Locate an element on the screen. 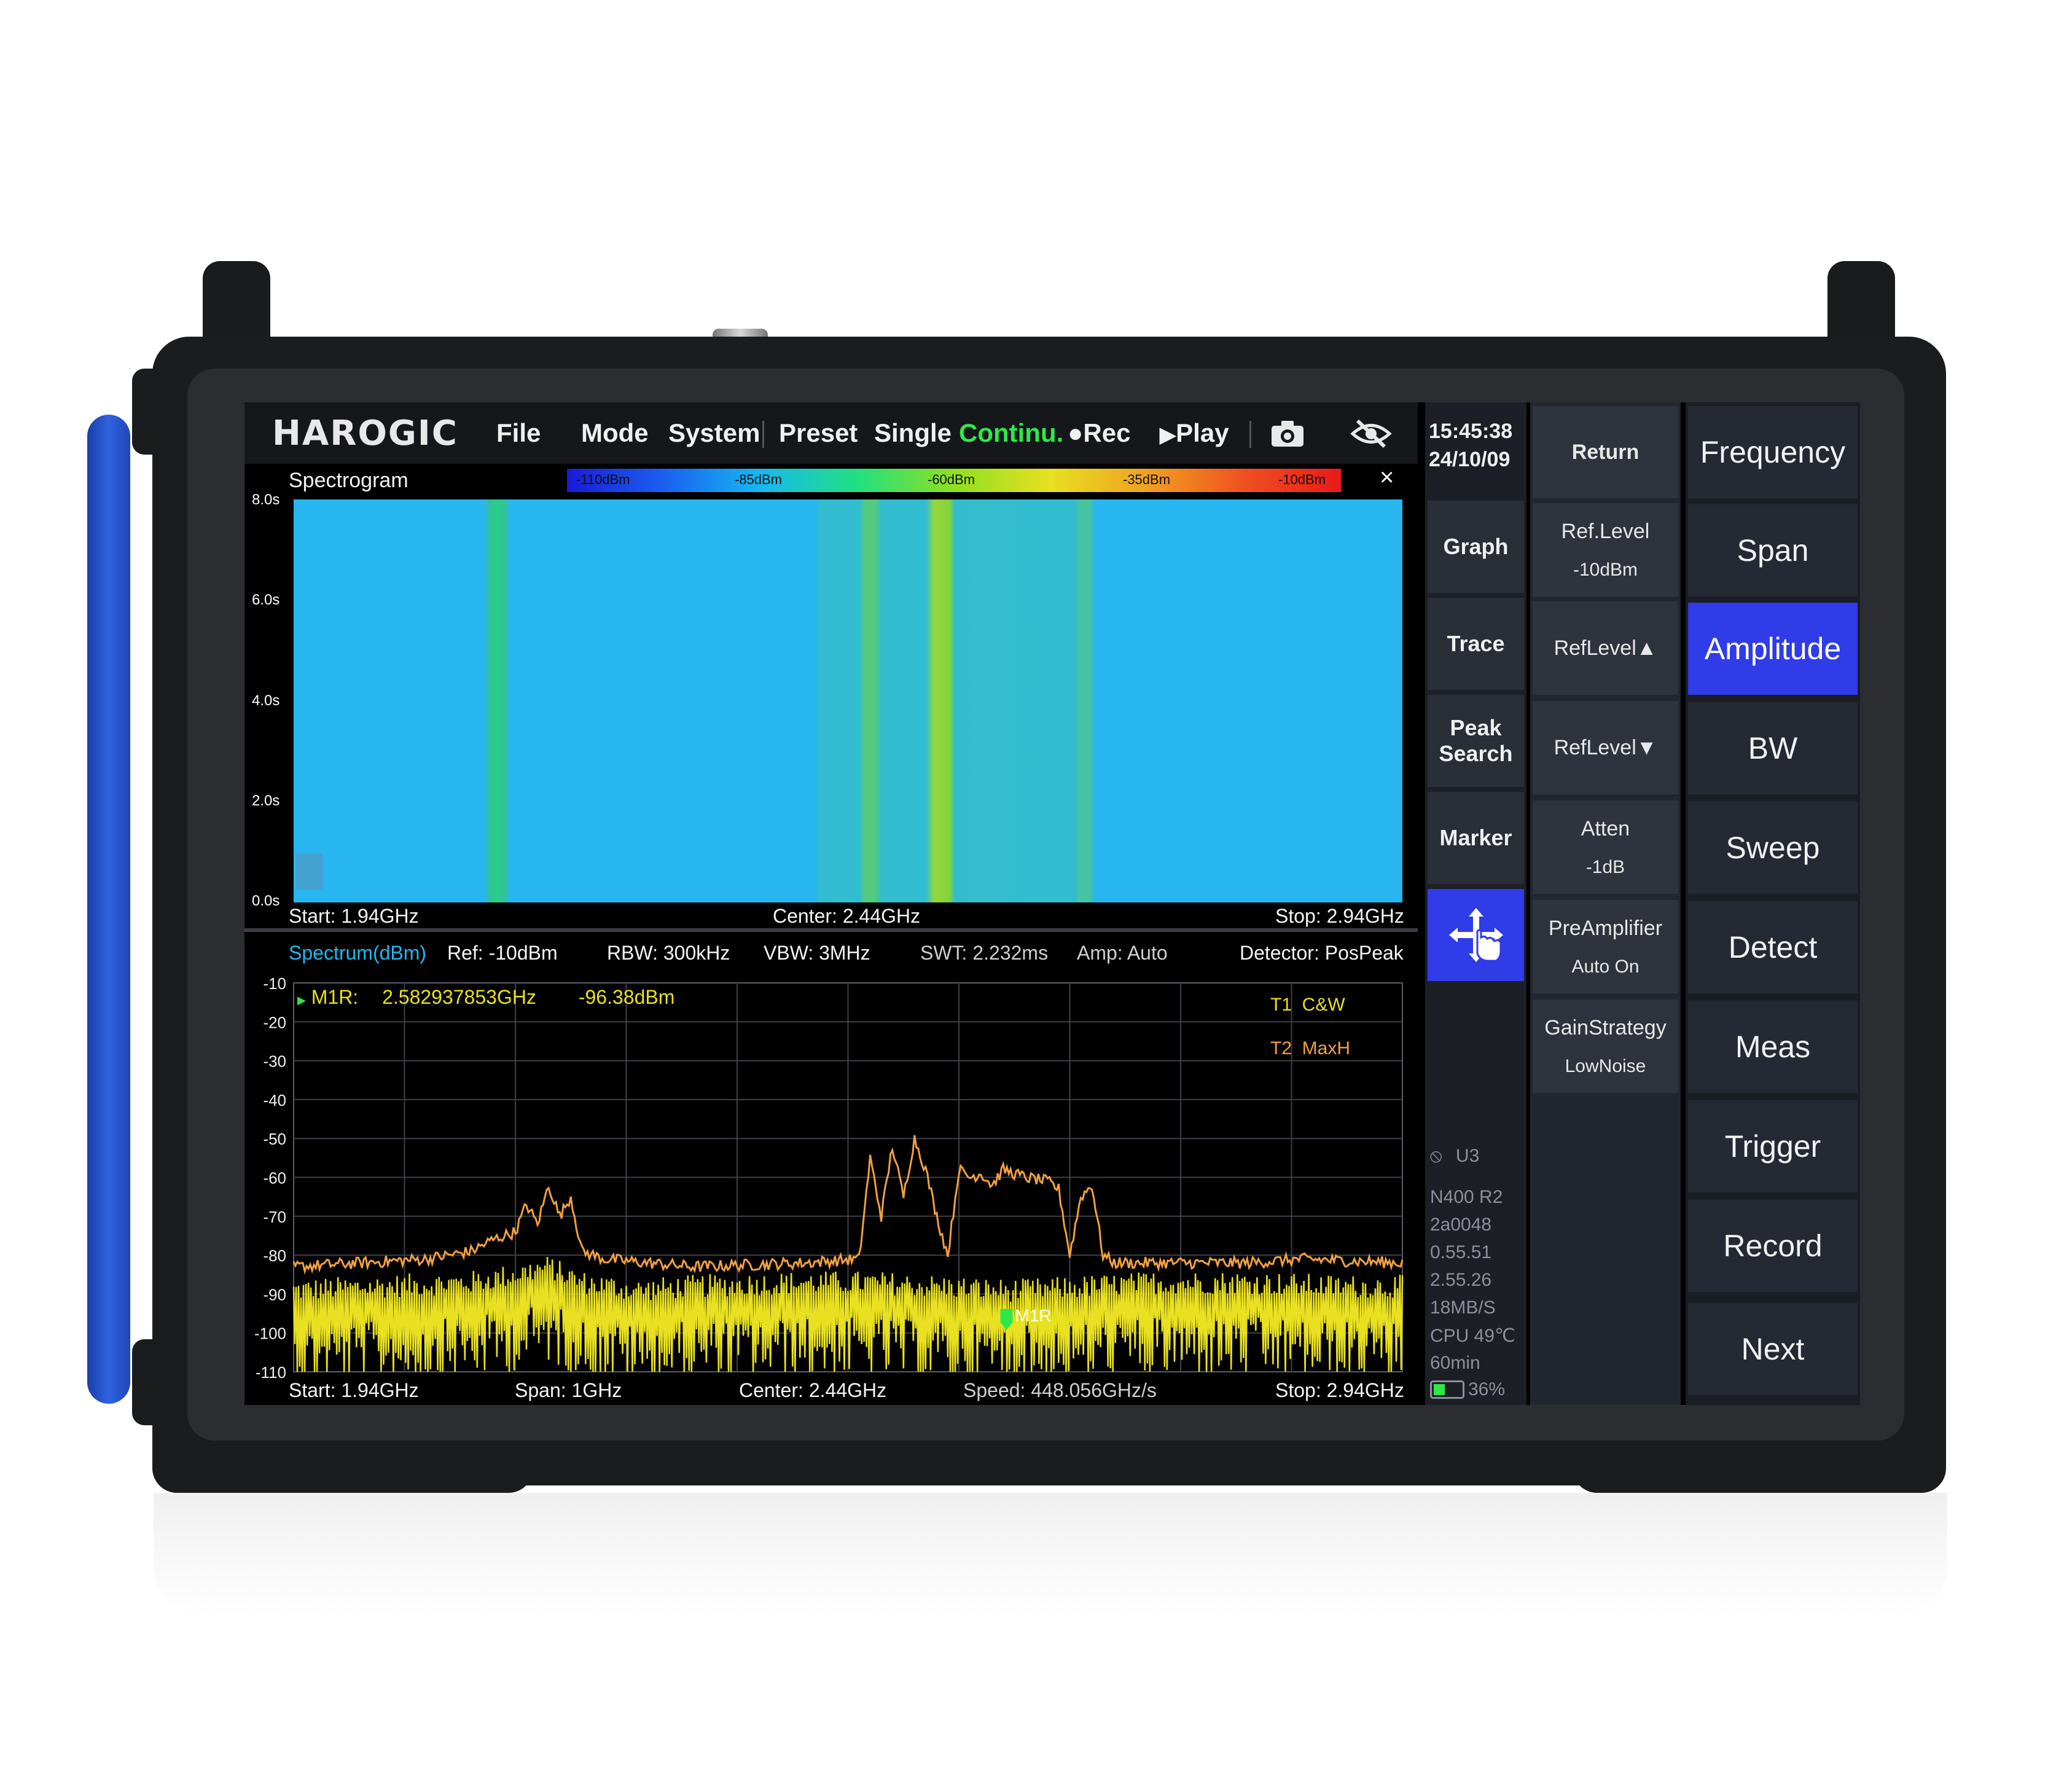  camera-icon is located at coordinates (1287, 434).